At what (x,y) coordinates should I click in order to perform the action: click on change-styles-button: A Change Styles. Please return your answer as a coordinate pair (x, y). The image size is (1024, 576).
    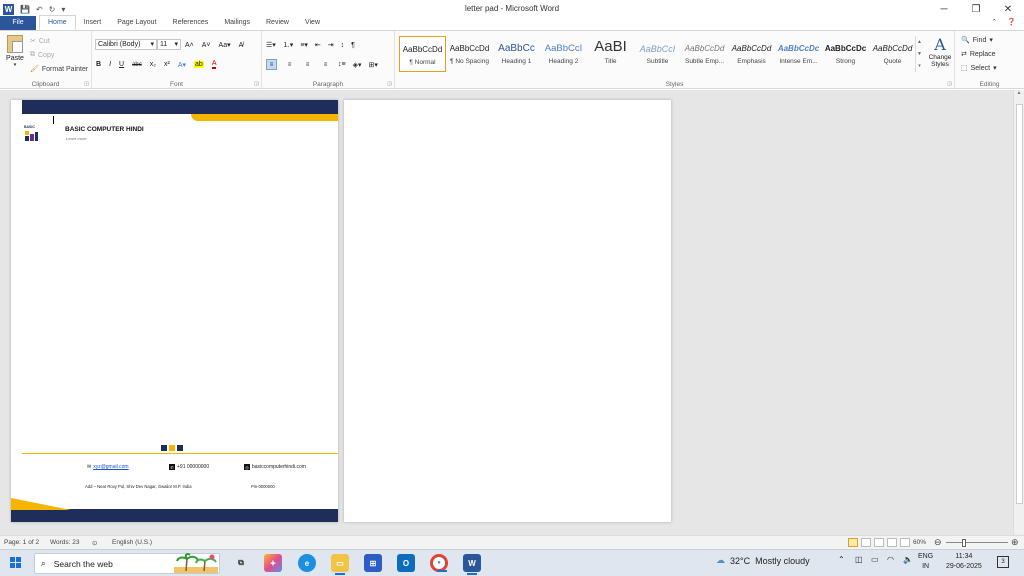
    Looking at the image, I should click on (940, 51).